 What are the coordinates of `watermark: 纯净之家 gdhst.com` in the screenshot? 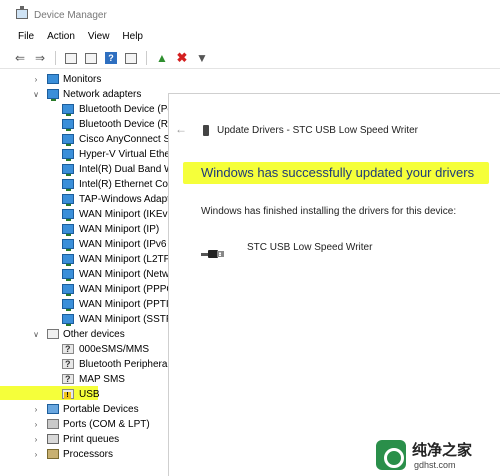 It's located at (437, 456).